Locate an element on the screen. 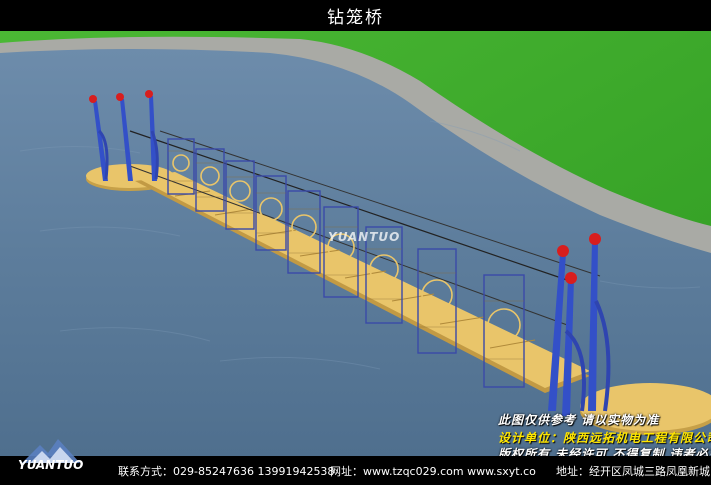 This screenshot has height=485, width=711. contact-website: 网址：www.tzqc029.com www.sxyt.co is located at coordinates (433, 471).